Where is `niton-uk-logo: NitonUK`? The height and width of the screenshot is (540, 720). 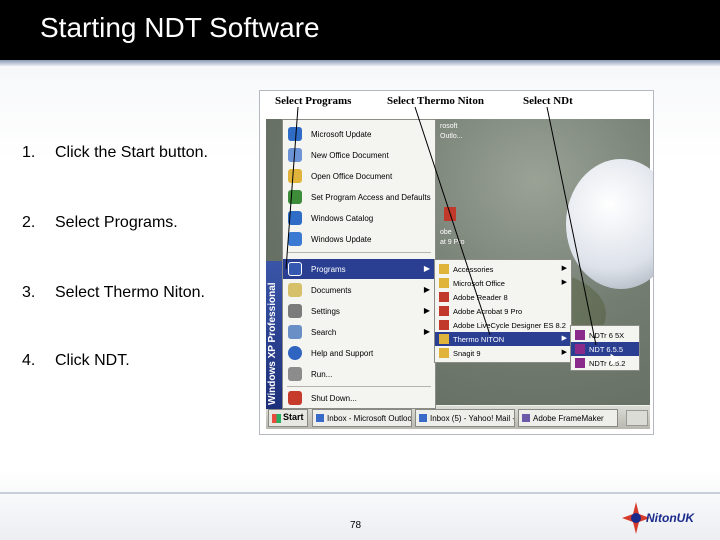 niton-uk-logo: NitonUK is located at coordinates (670, 518).